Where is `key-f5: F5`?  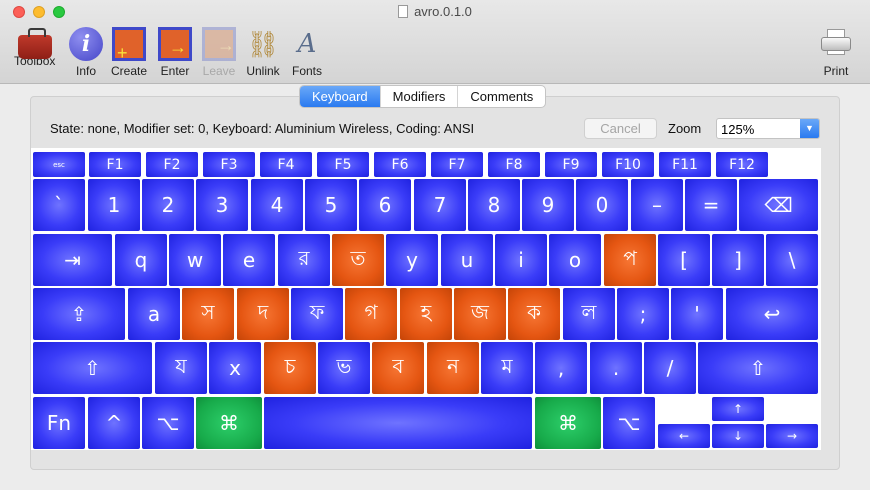 key-f5: F5 is located at coordinates (343, 164).